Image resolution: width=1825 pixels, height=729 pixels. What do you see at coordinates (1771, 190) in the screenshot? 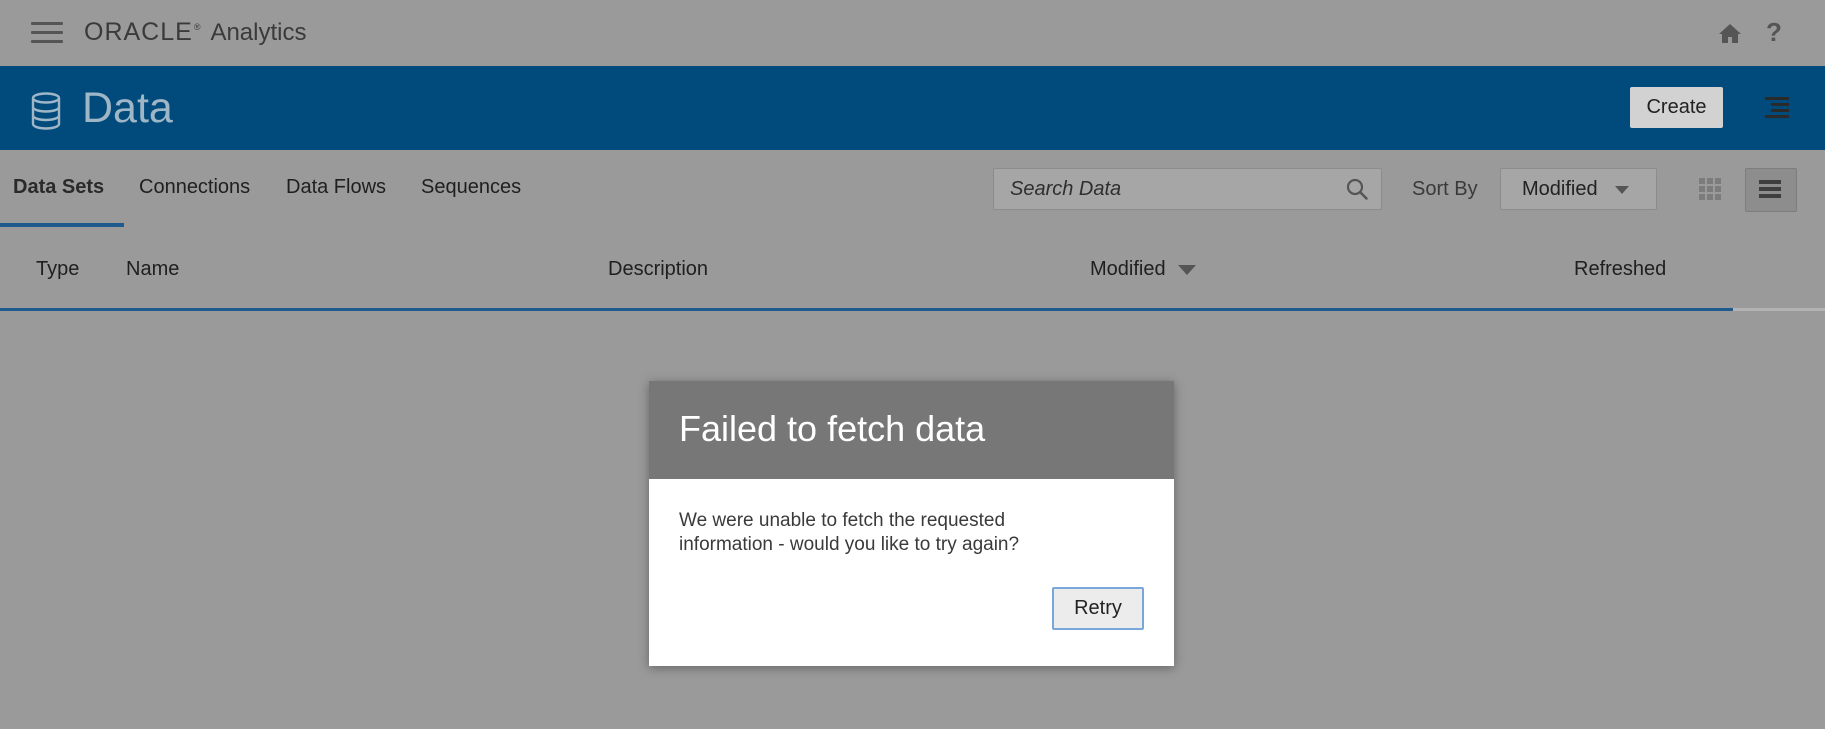
I see `list-view-icon` at bounding box center [1771, 190].